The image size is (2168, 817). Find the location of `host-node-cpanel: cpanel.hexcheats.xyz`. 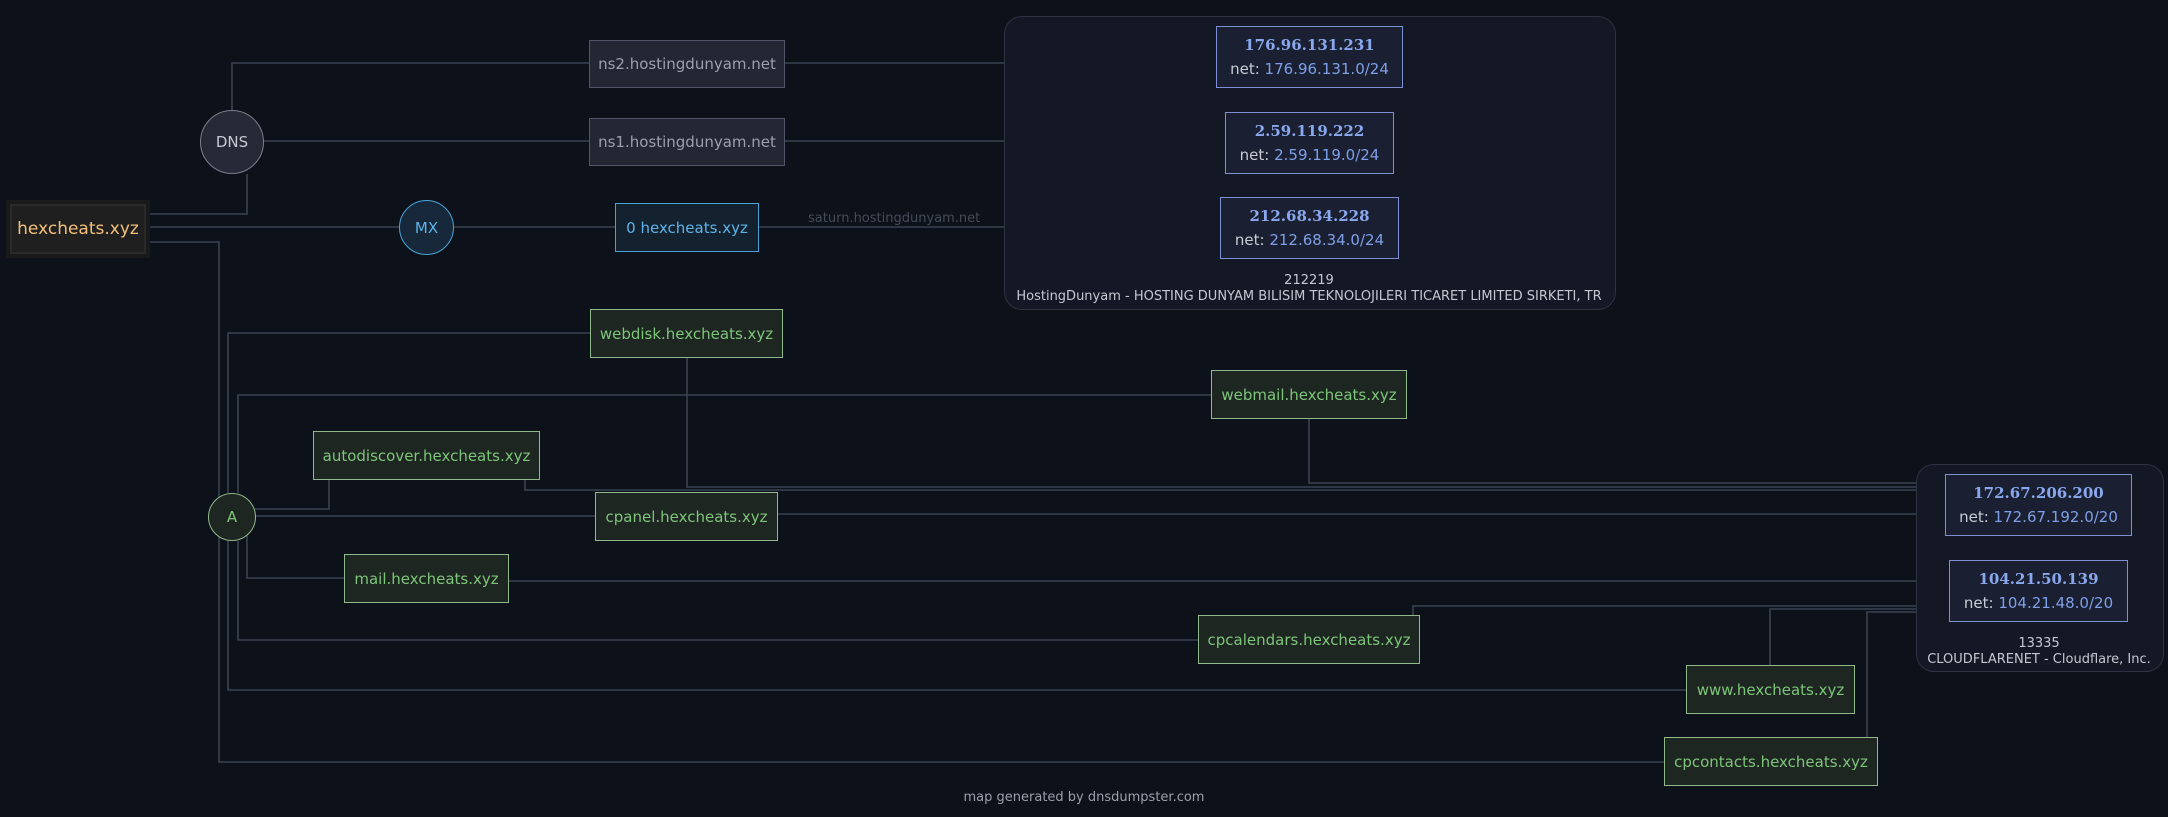

host-node-cpanel: cpanel.hexcheats.xyz is located at coordinates (686, 516).